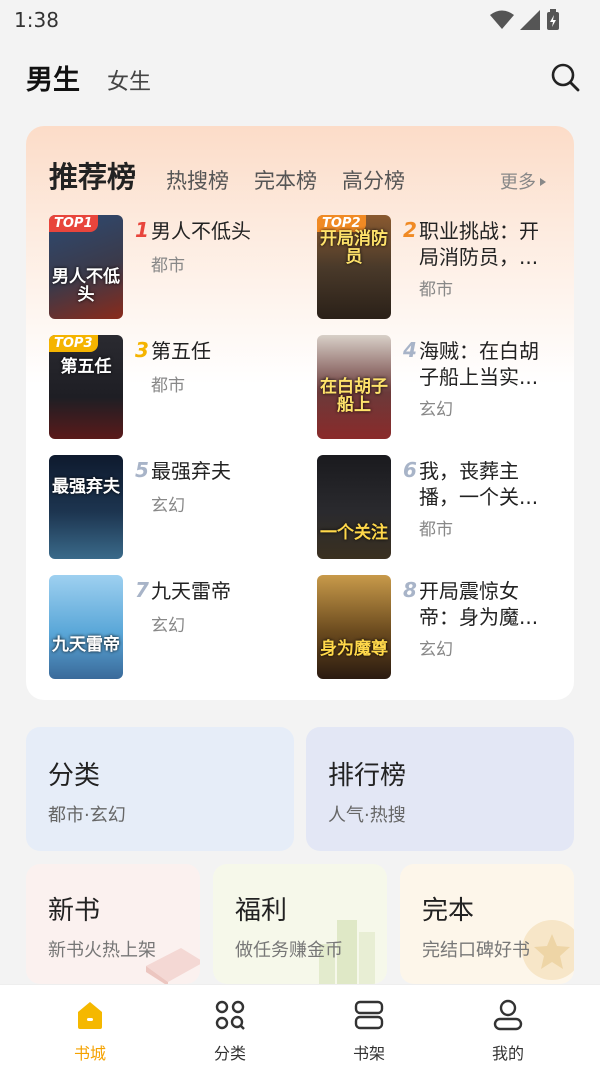 The image size is (600, 1066). Describe the element at coordinates (508, 1015) in the screenshot. I see `user-icon` at that location.